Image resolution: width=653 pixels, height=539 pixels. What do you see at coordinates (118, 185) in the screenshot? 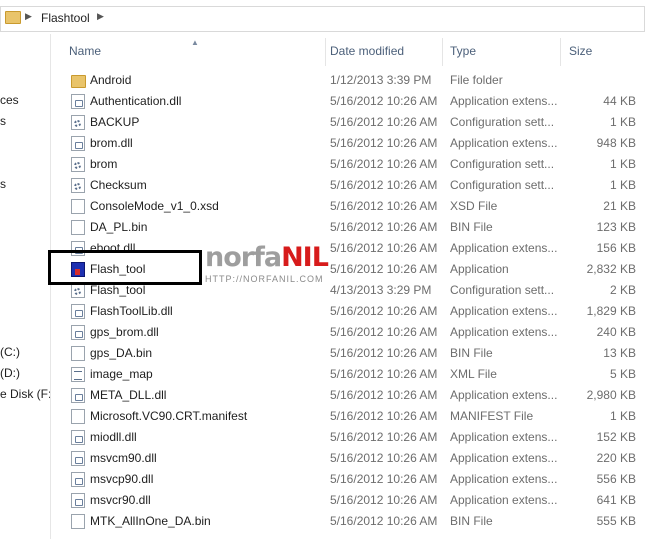
I see `file-name: Checksum` at bounding box center [118, 185].